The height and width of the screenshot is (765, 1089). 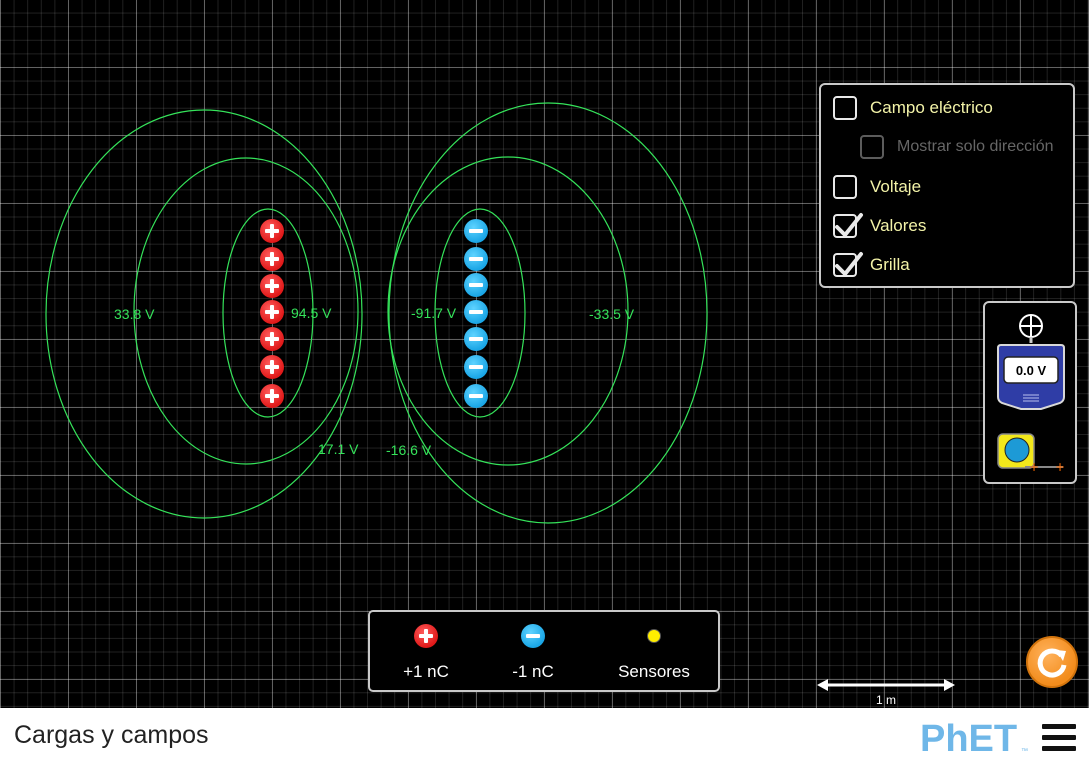 I want to click on direction-only-option: Mostrar solo dirección, so click(x=957, y=147).